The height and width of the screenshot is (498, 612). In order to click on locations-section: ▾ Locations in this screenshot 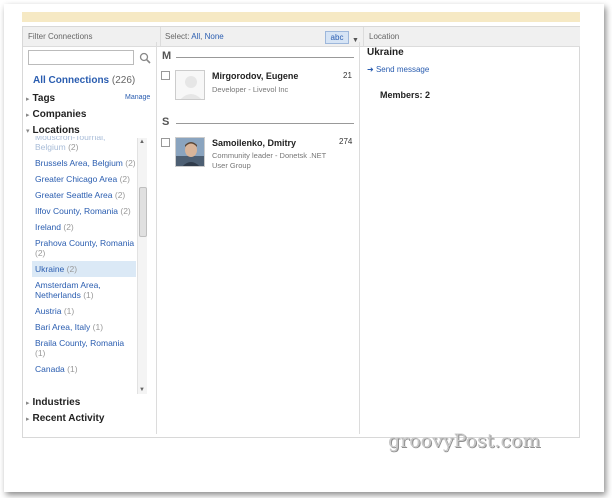, I will do `click(53, 130)`.